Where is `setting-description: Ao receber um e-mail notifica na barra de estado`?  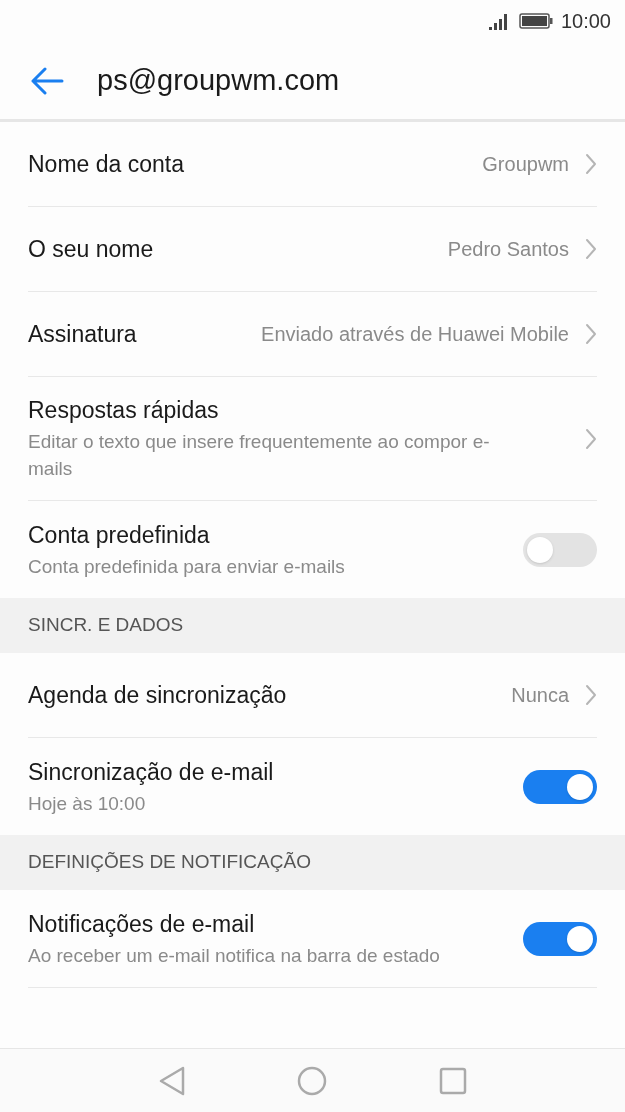 setting-description: Ao receber um e-mail notifica na barra de estado is located at coordinates (234, 955).